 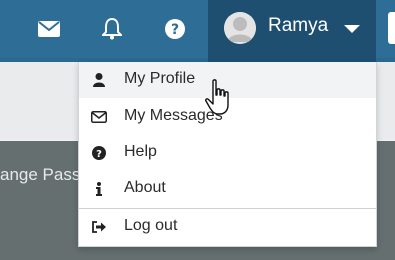 What do you see at coordinates (151, 225) in the screenshot?
I see `menu-item-label: Log out` at bounding box center [151, 225].